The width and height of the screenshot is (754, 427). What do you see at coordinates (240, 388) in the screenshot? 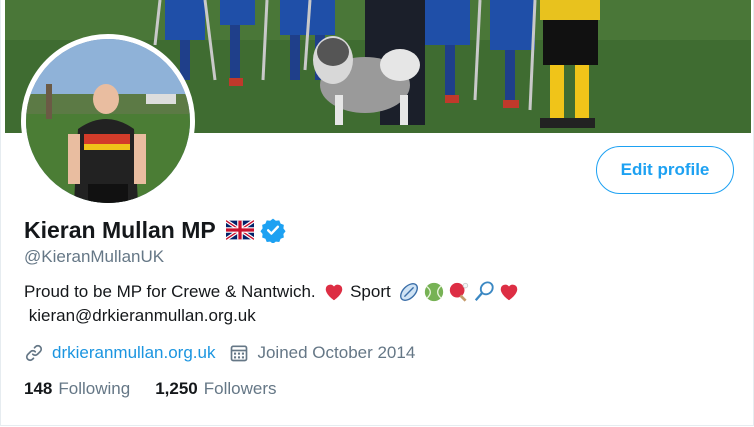
I see `followers-label: Followers` at bounding box center [240, 388].